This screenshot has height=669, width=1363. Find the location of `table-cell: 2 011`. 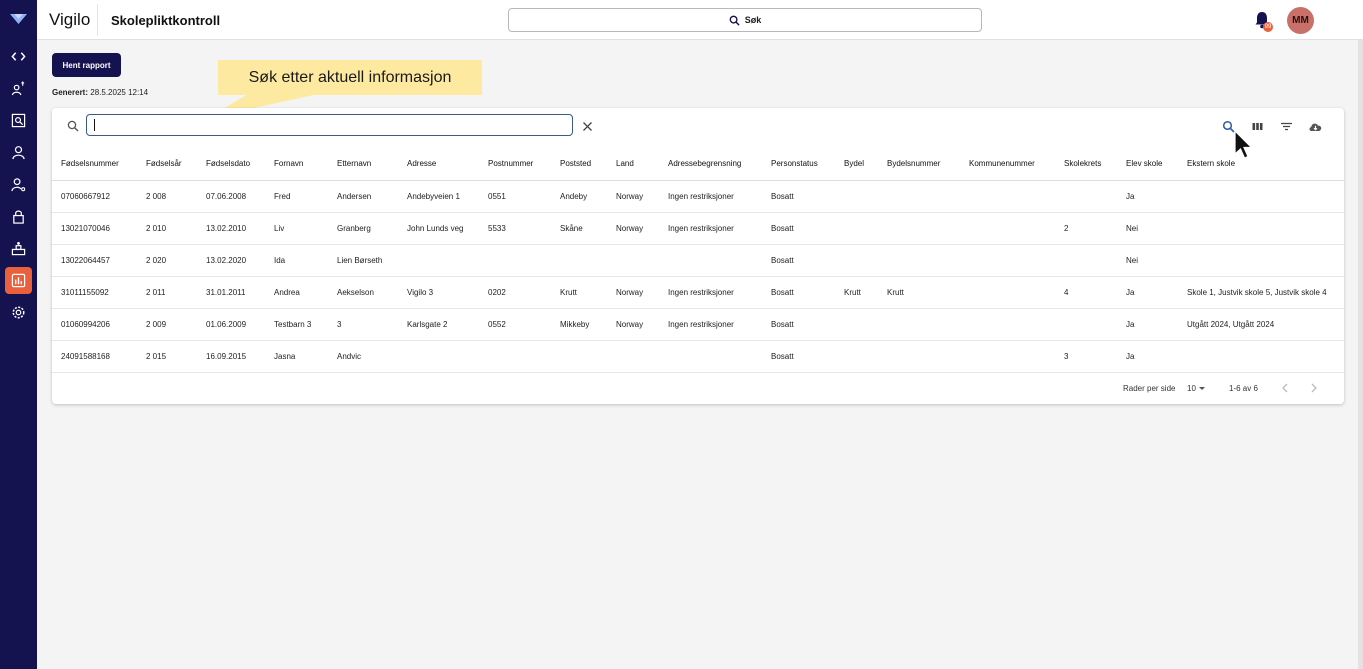

table-cell: 2 011 is located at coordinates (167, 292).